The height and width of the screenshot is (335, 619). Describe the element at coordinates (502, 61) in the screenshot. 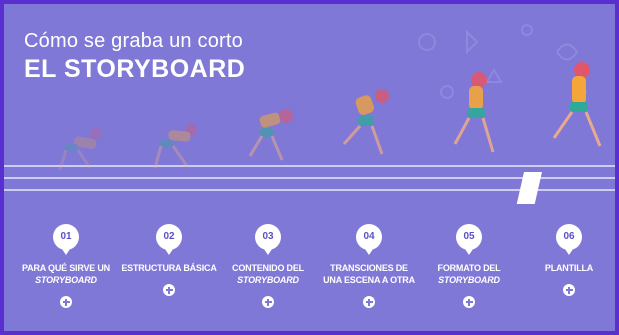

I see `background-doodles` at that location.